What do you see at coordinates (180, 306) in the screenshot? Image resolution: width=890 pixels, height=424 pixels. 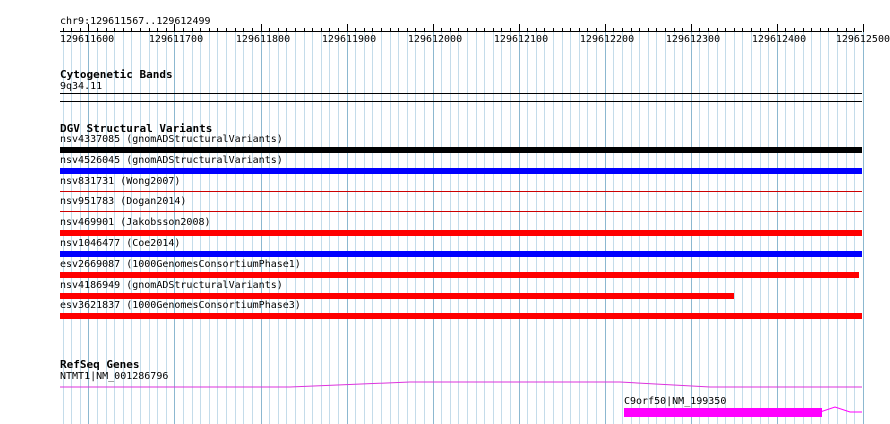 I see `dgv-feature-label: esv3621837 (1000GenomesConsortiumPhase3)` at bounding box center [180, 306].